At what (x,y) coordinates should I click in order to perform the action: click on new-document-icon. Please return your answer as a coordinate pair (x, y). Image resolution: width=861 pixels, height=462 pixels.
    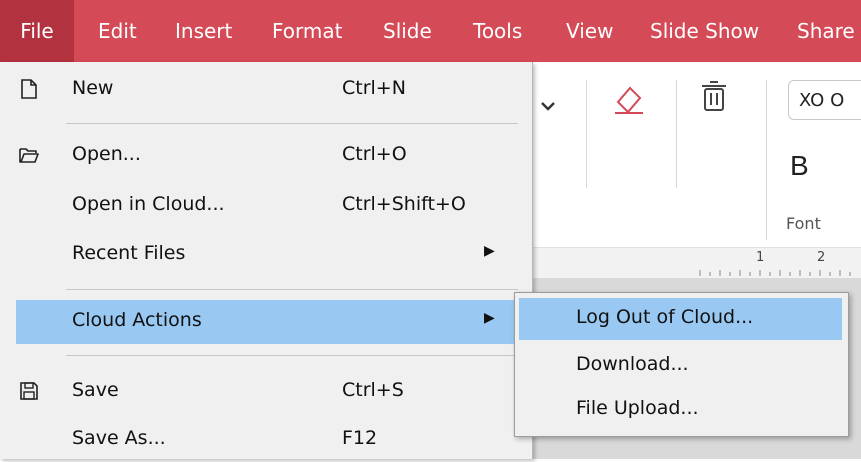
    Looking at the image, I should click on (29, 89).